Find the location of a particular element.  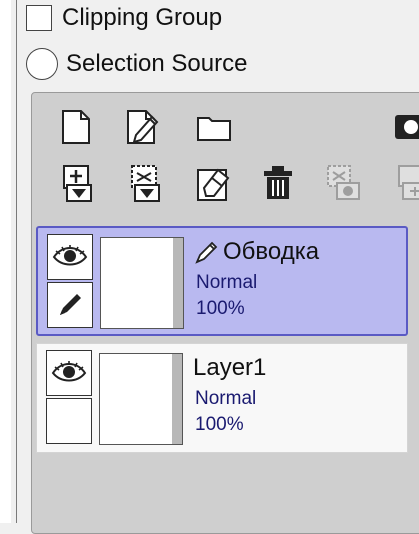

clipping-group-option: Clipping Group is located at coordinates (124, 18).